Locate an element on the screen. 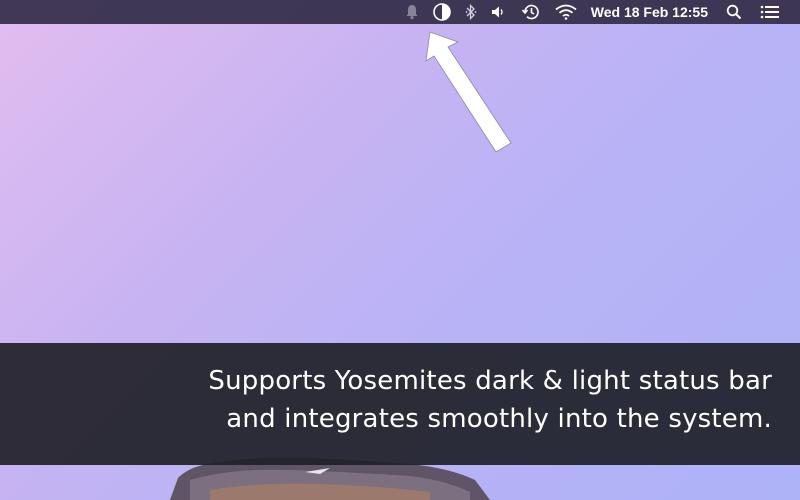 This screenshot has width=800, height=500. bell-icon is located at coordinates (412, 12).